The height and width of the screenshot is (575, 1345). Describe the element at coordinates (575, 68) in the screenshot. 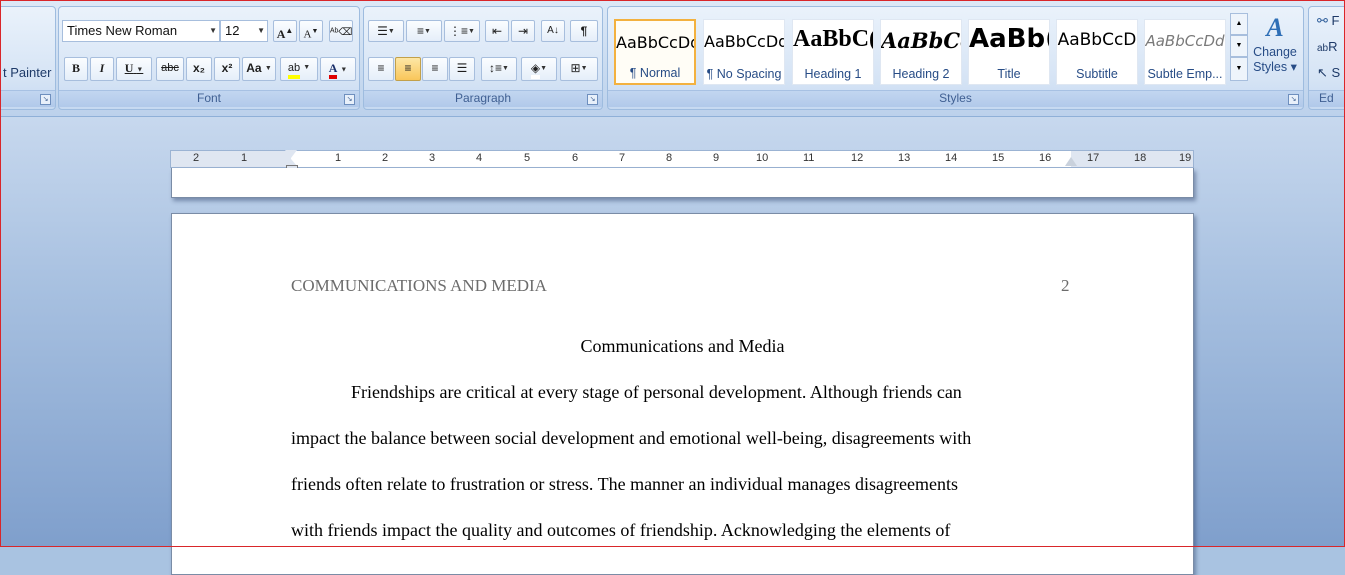

I see `borders-icon: ⊞` at that location.